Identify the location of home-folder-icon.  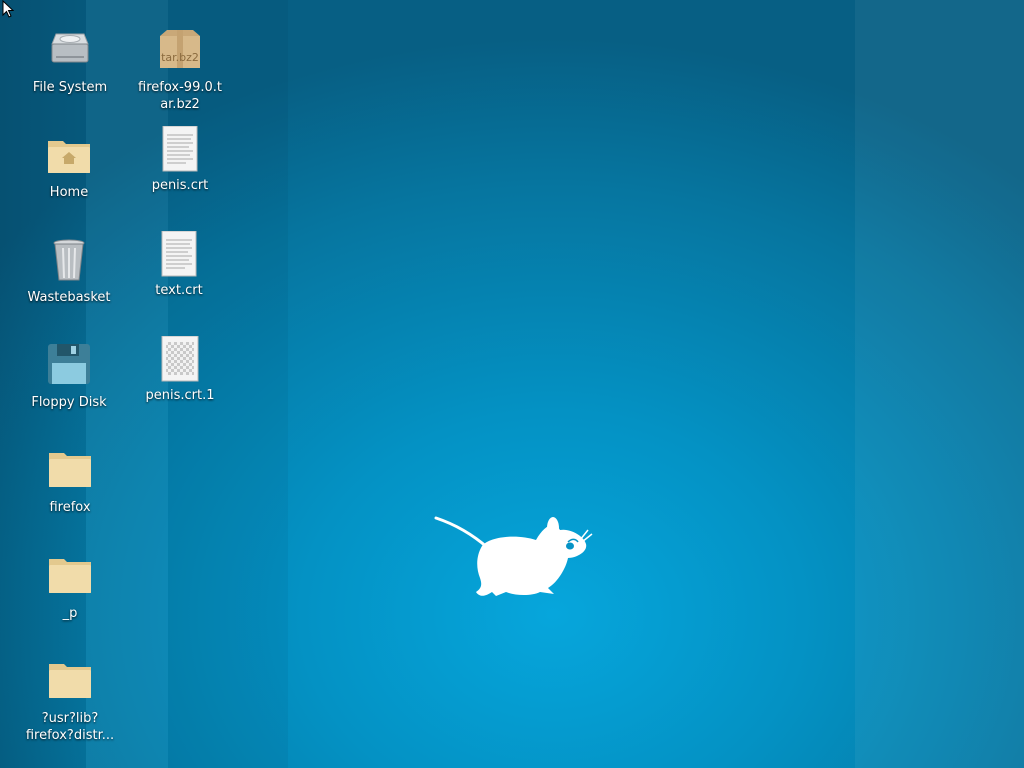
(69, 157).